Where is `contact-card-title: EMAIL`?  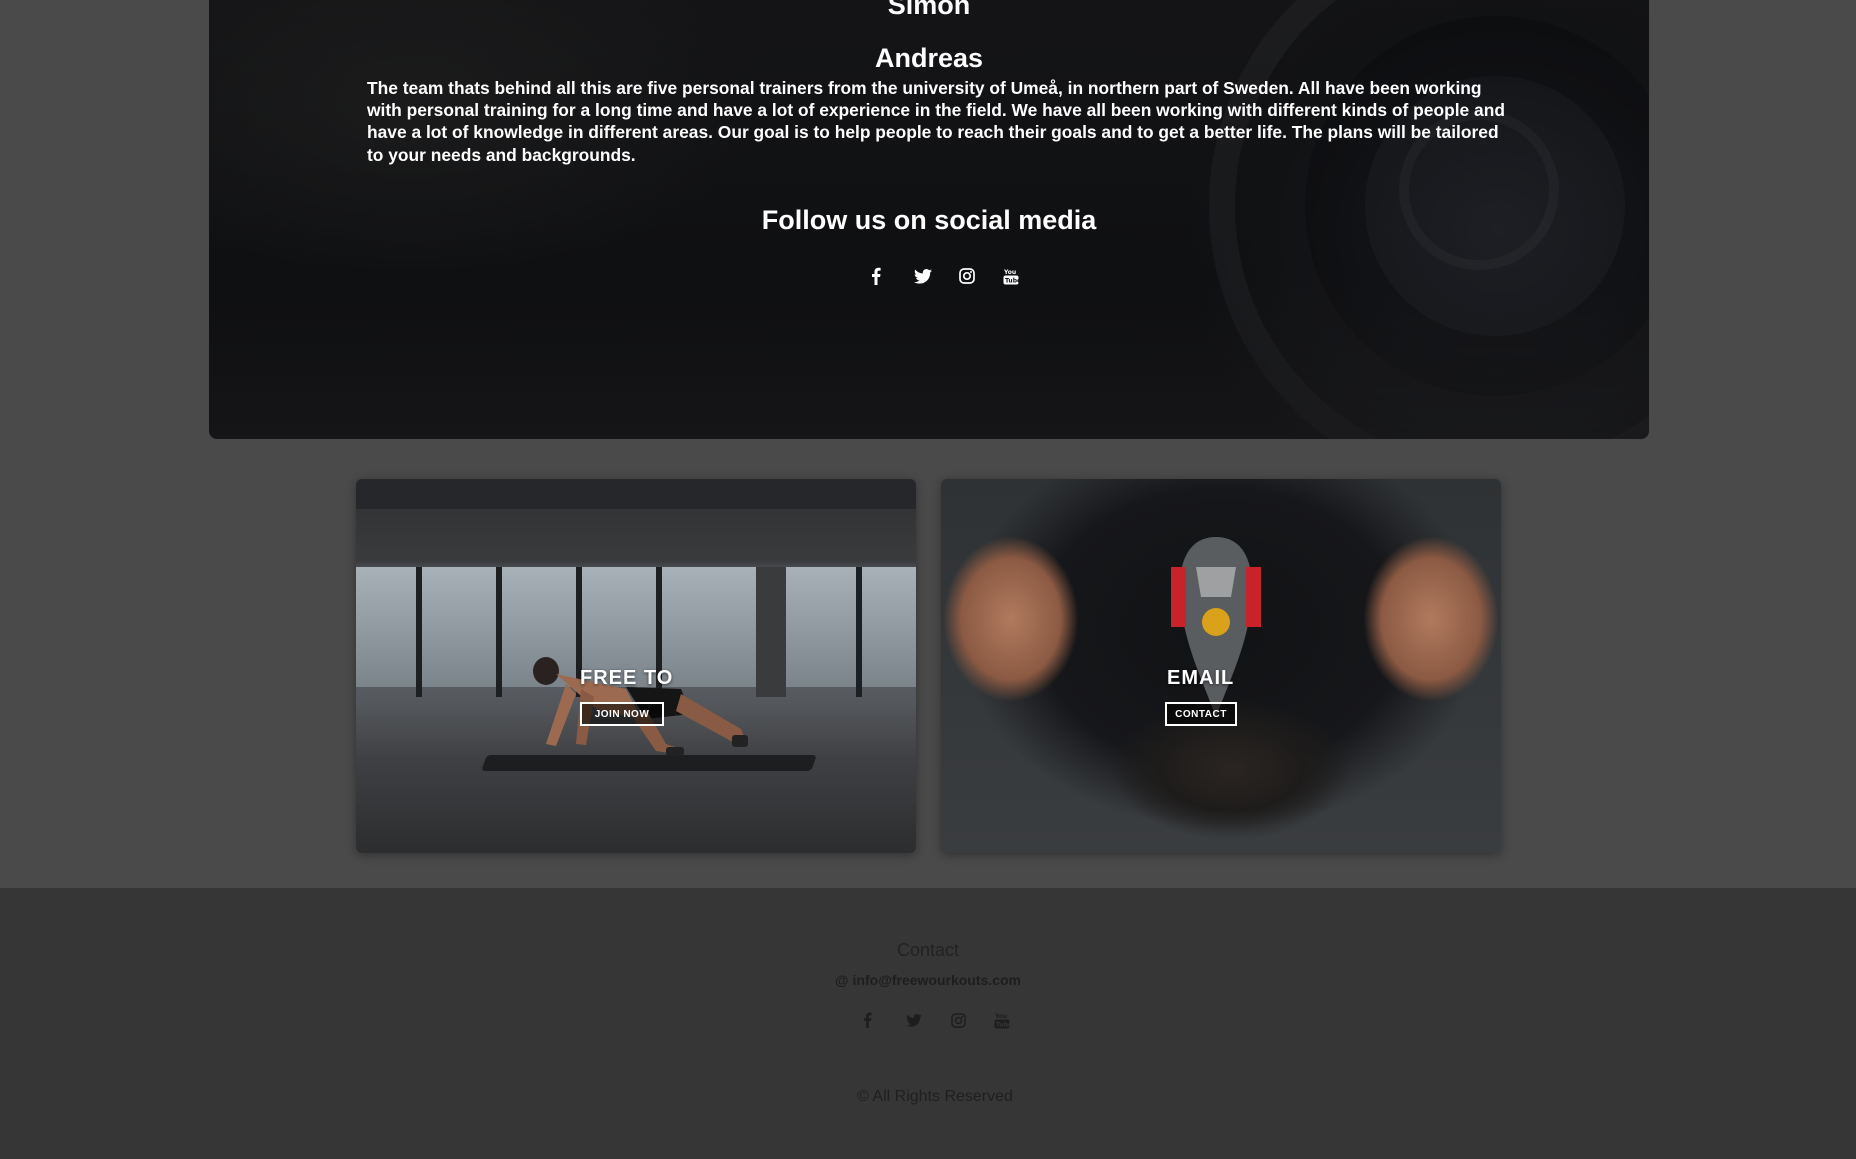 contact-card-title: EMAIL is located at coordinates (1201, 678).